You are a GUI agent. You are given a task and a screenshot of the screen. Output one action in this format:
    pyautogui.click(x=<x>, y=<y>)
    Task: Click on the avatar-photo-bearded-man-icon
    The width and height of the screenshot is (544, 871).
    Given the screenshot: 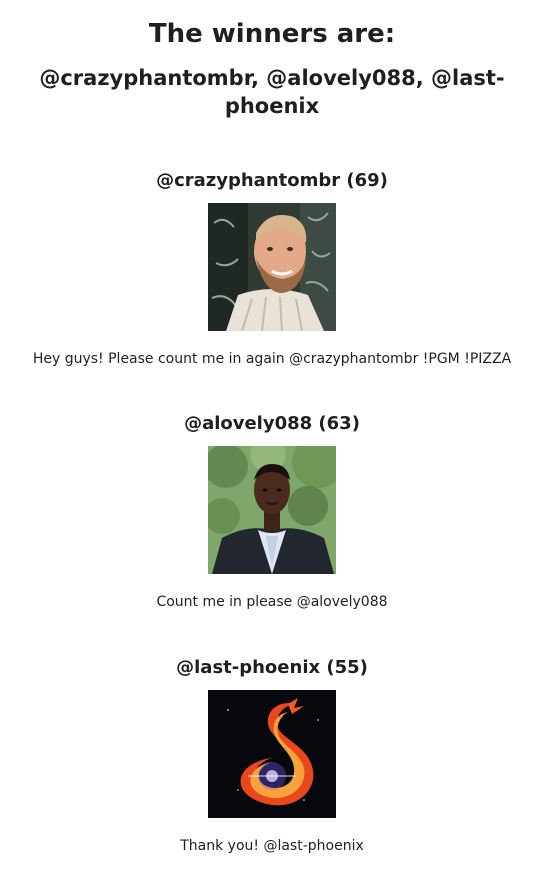 What is the action you would take?
    pyautogui.click(x=272, y=267)
    